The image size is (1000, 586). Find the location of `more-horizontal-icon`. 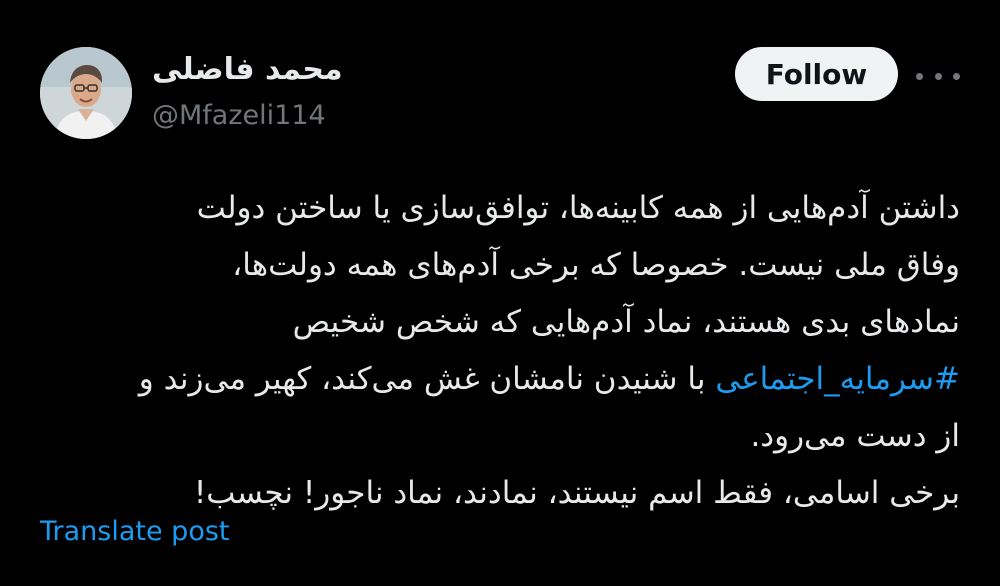

more-horizontal-icon is located at coordinates (938, 76).